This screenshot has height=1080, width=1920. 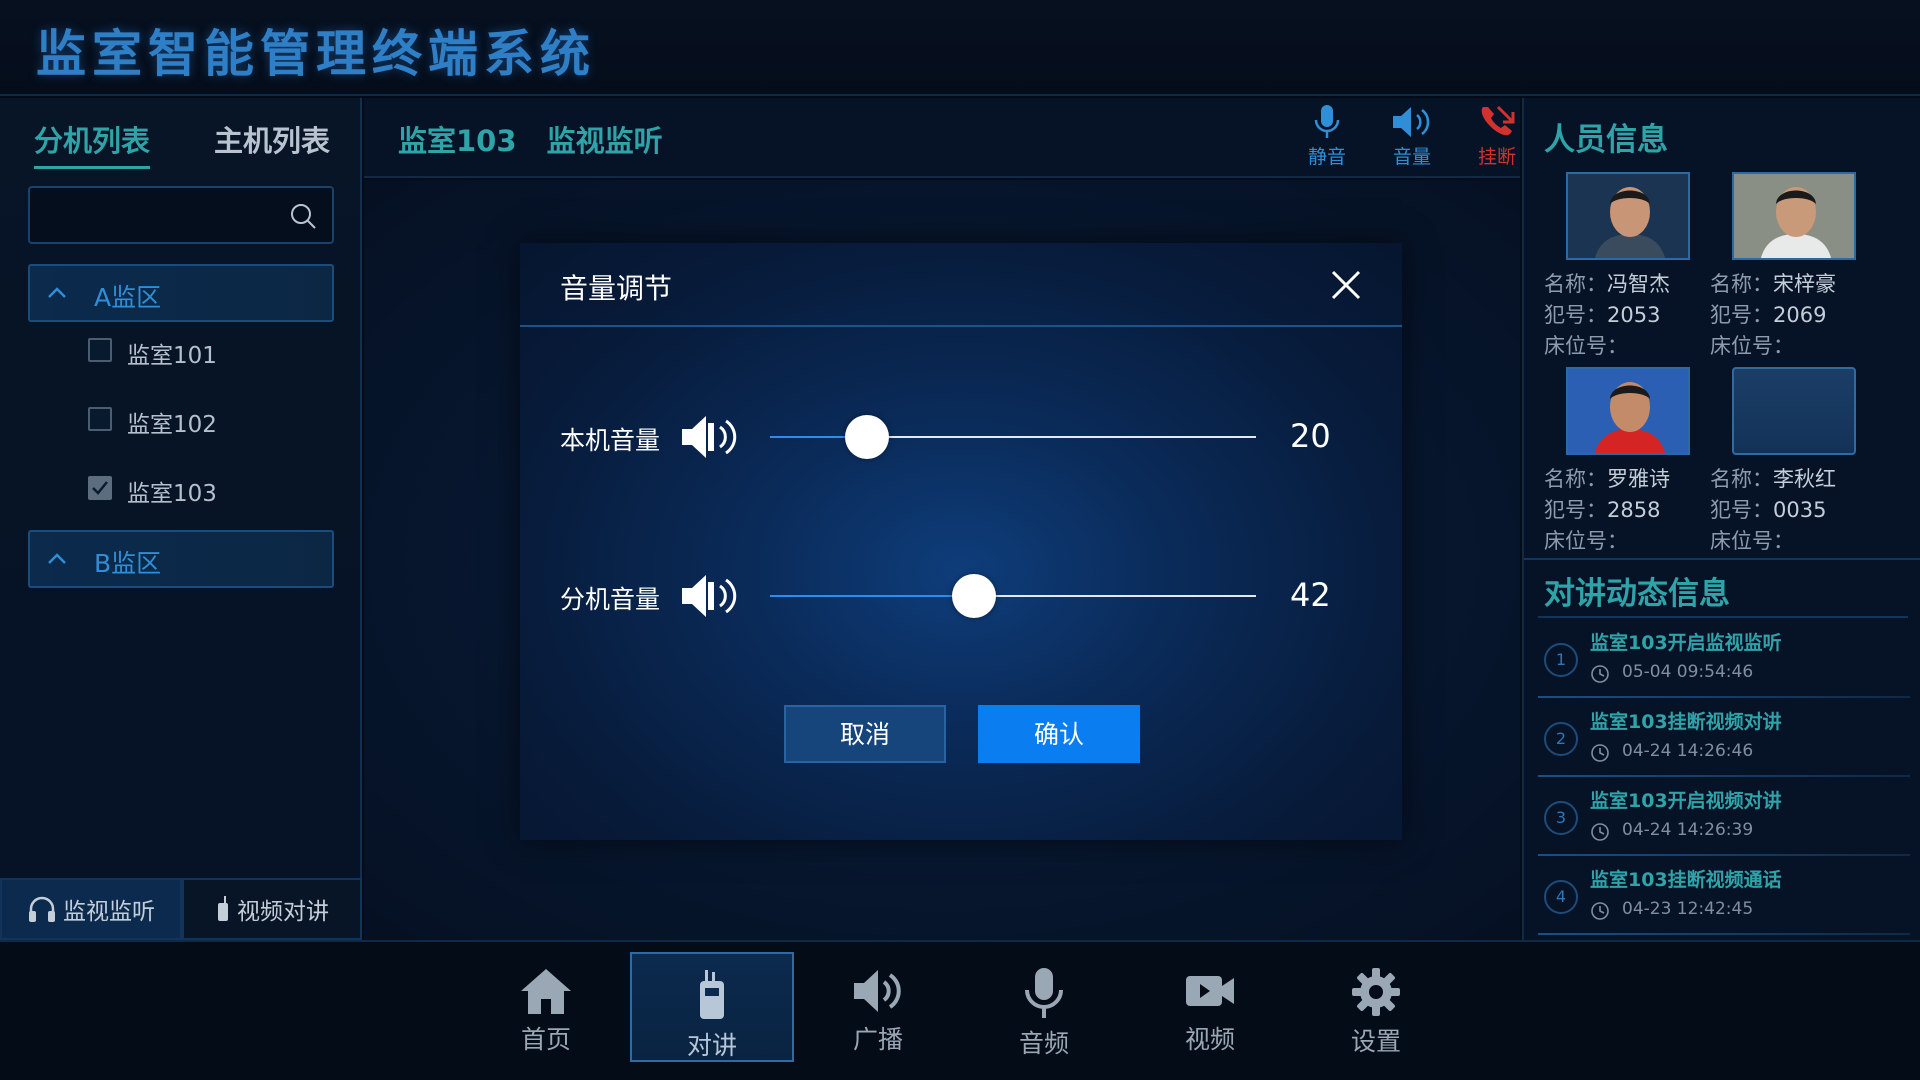 What do you see at coordinates (1686, 722) in the screenshot?
I see `event-title: 监室103挂断视频对讲` at bounding box center [1686, 722].